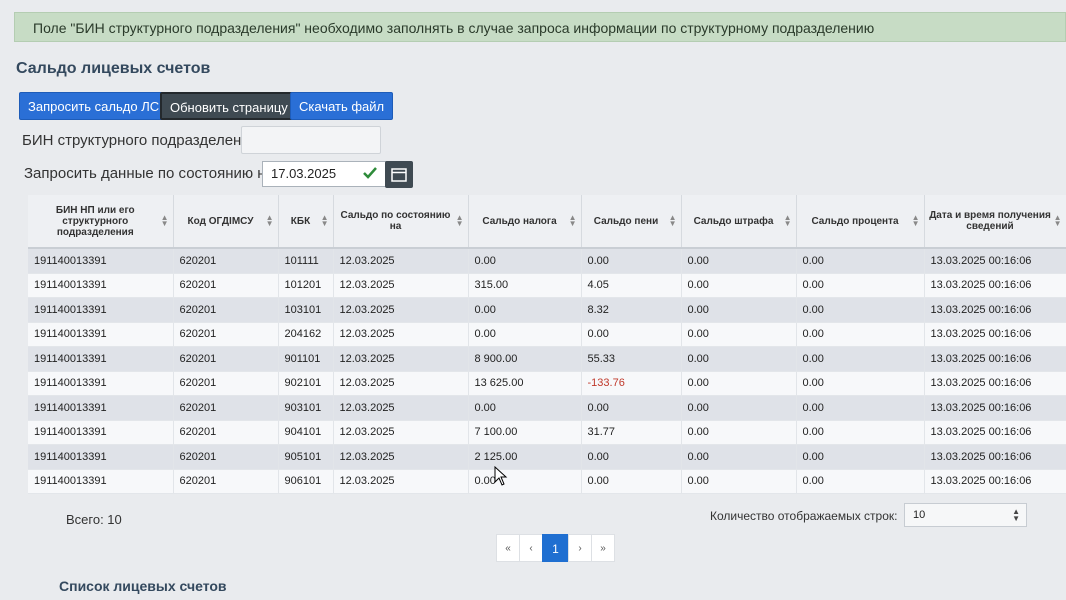 This screenshot has width=1066, height=600. Describe the element at coordinates (804, 516) in the screenshot. I see `rows-per-page-label: Количество отображаемых строк:` at that location.